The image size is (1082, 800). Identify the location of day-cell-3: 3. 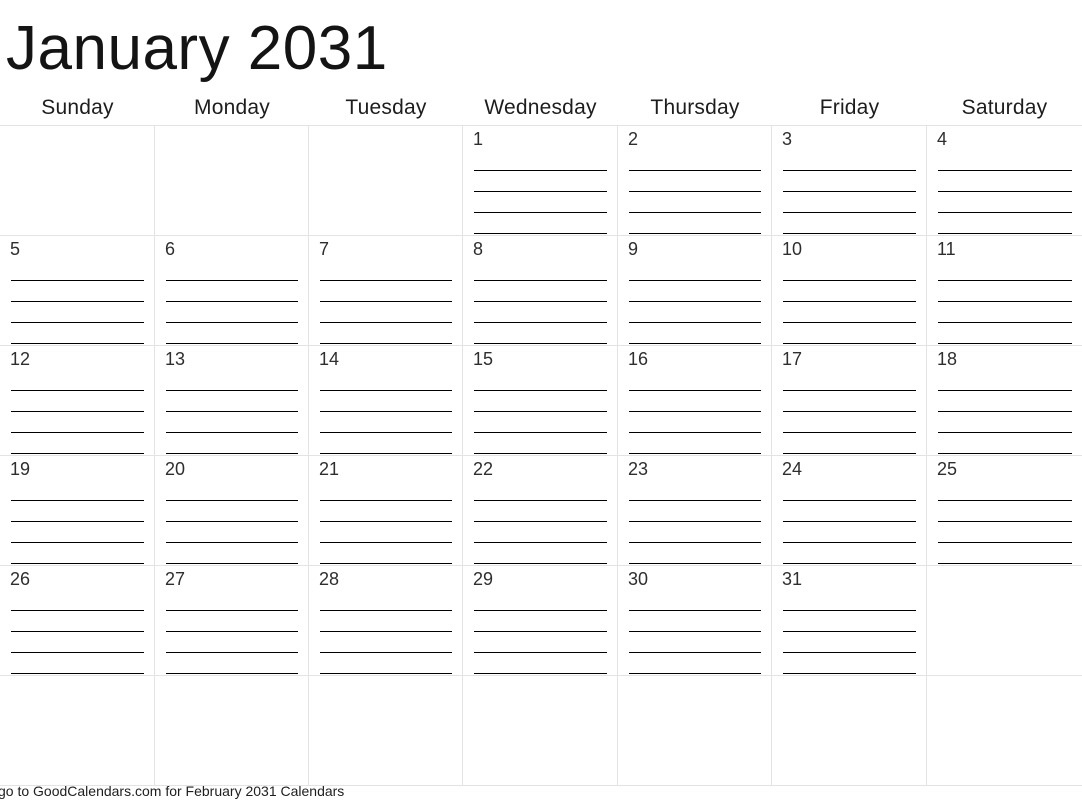
(849, 181).